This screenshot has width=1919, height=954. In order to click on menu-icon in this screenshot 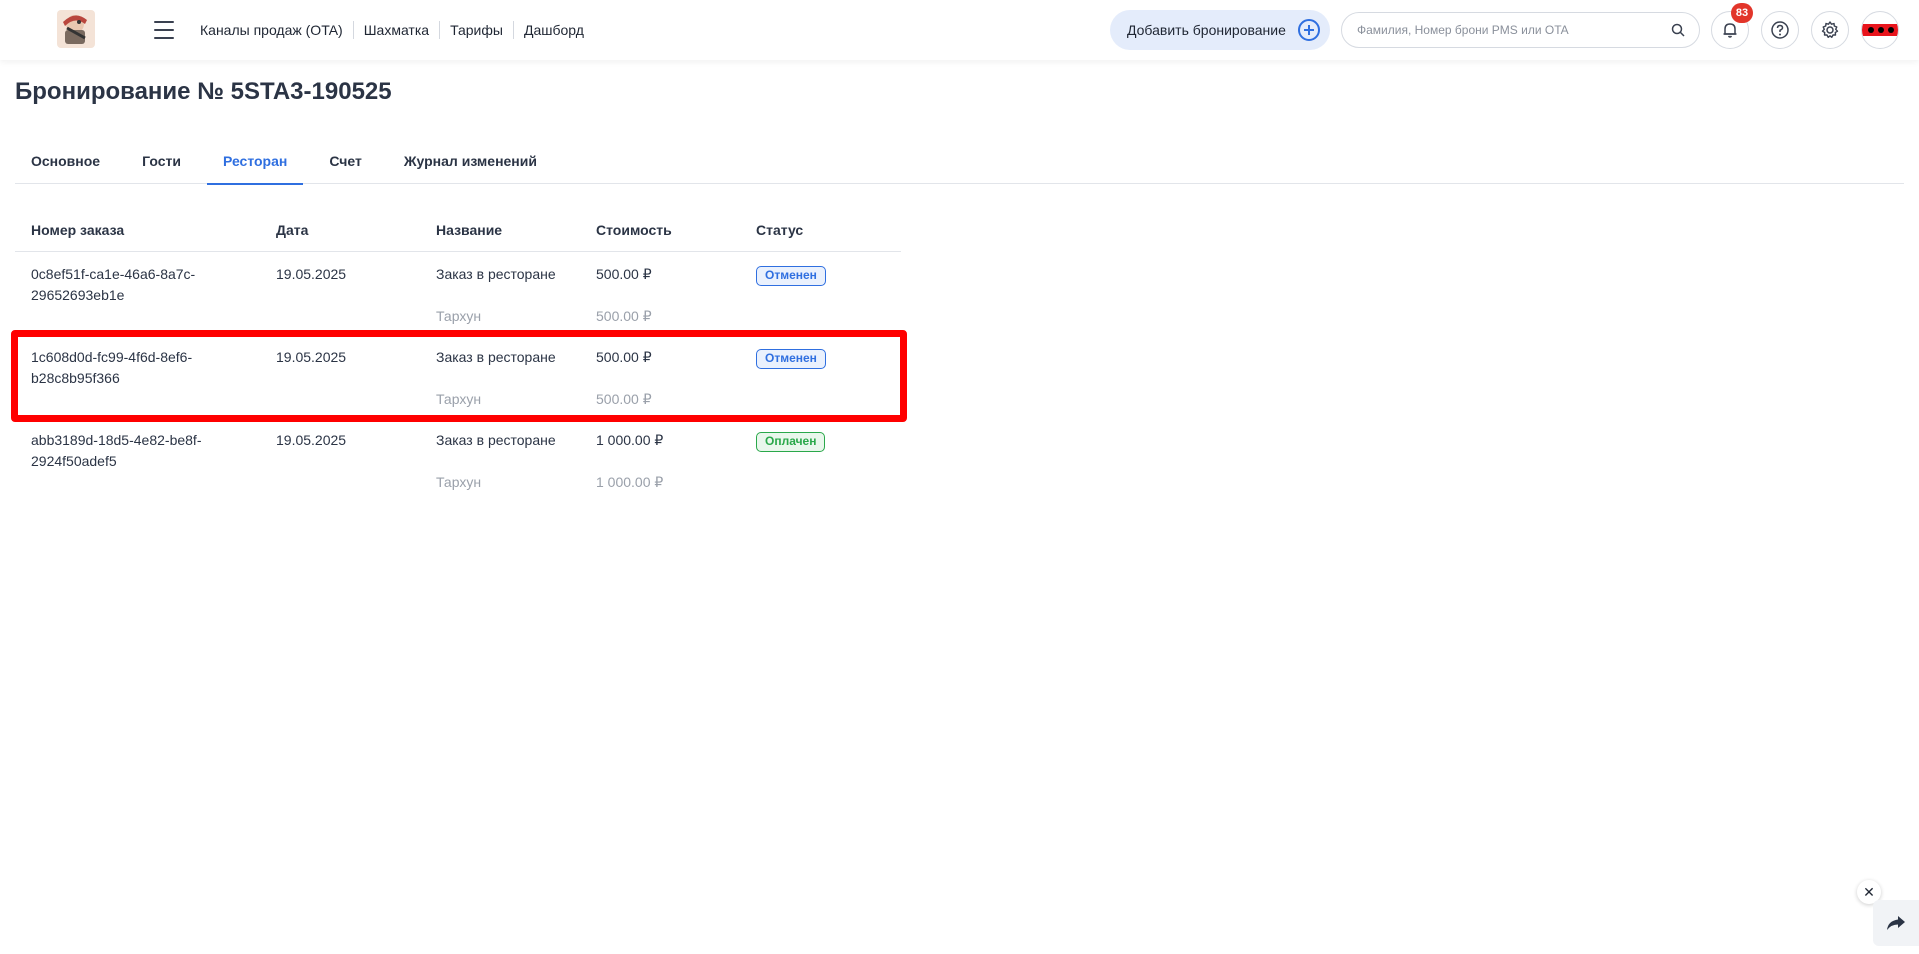, I will do `click(164, 30)`.